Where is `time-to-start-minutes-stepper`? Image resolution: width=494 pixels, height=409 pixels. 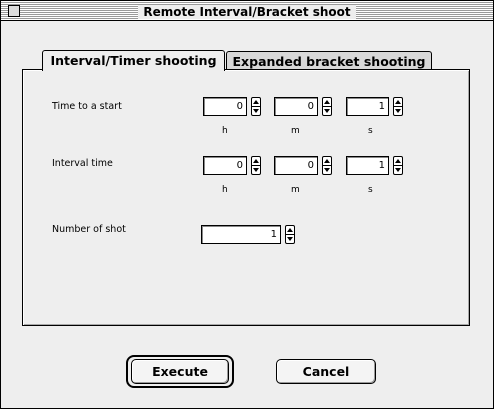 time-to-start-minutes-stepper is located at coordinates (327, 106).